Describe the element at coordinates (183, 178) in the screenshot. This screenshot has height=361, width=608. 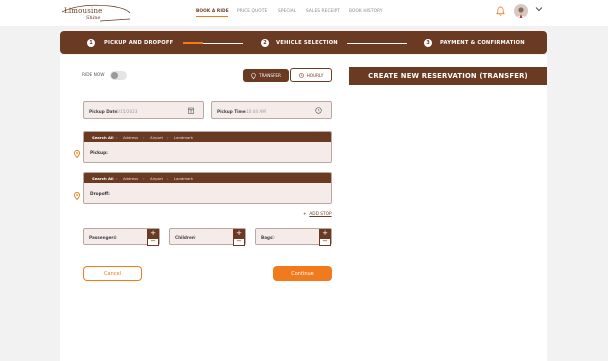
I see `dropoff-tab-landmark: Landmark` at that location.